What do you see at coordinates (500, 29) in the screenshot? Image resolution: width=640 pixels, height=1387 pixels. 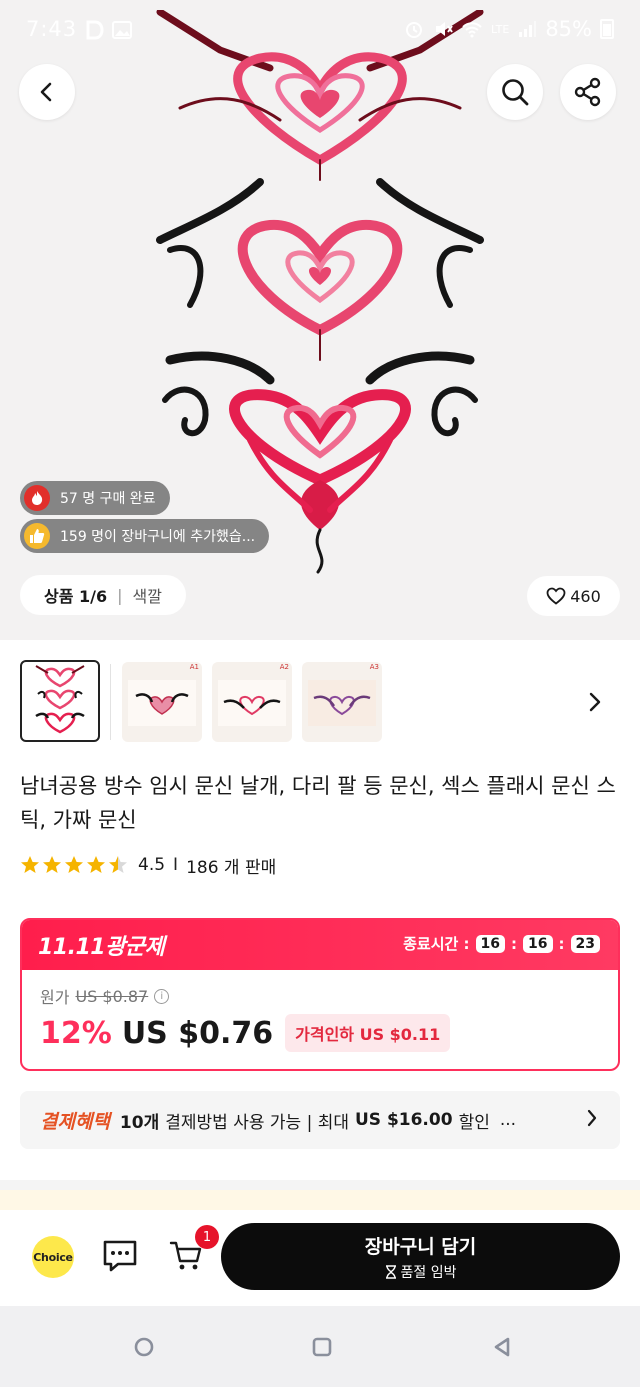 I see `network-label: LTE` at bounding box center [500, 29].